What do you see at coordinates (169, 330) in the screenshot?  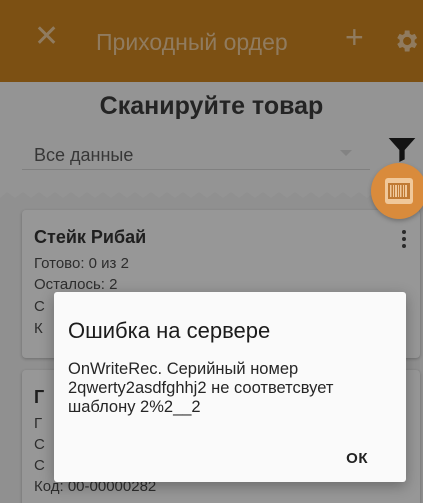 I see `dialog-title: Ошибка на сервере` at bounding box center [169, 330].